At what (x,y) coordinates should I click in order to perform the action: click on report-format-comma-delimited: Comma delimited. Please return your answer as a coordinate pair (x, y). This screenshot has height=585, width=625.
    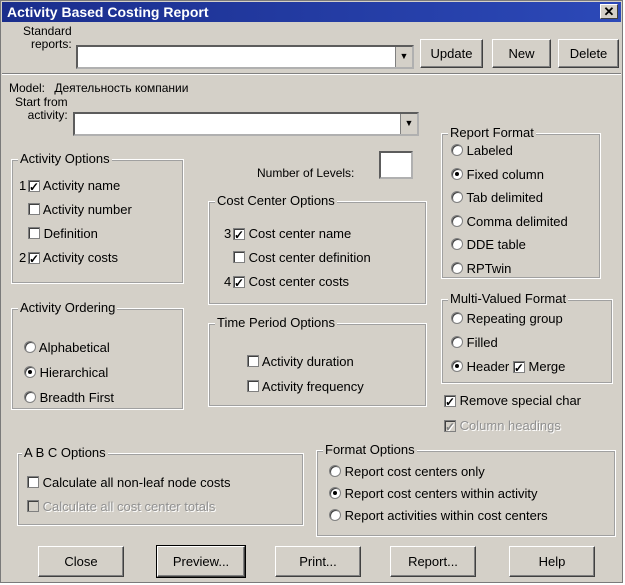
    Looking at the image, I should click on (509, 222).